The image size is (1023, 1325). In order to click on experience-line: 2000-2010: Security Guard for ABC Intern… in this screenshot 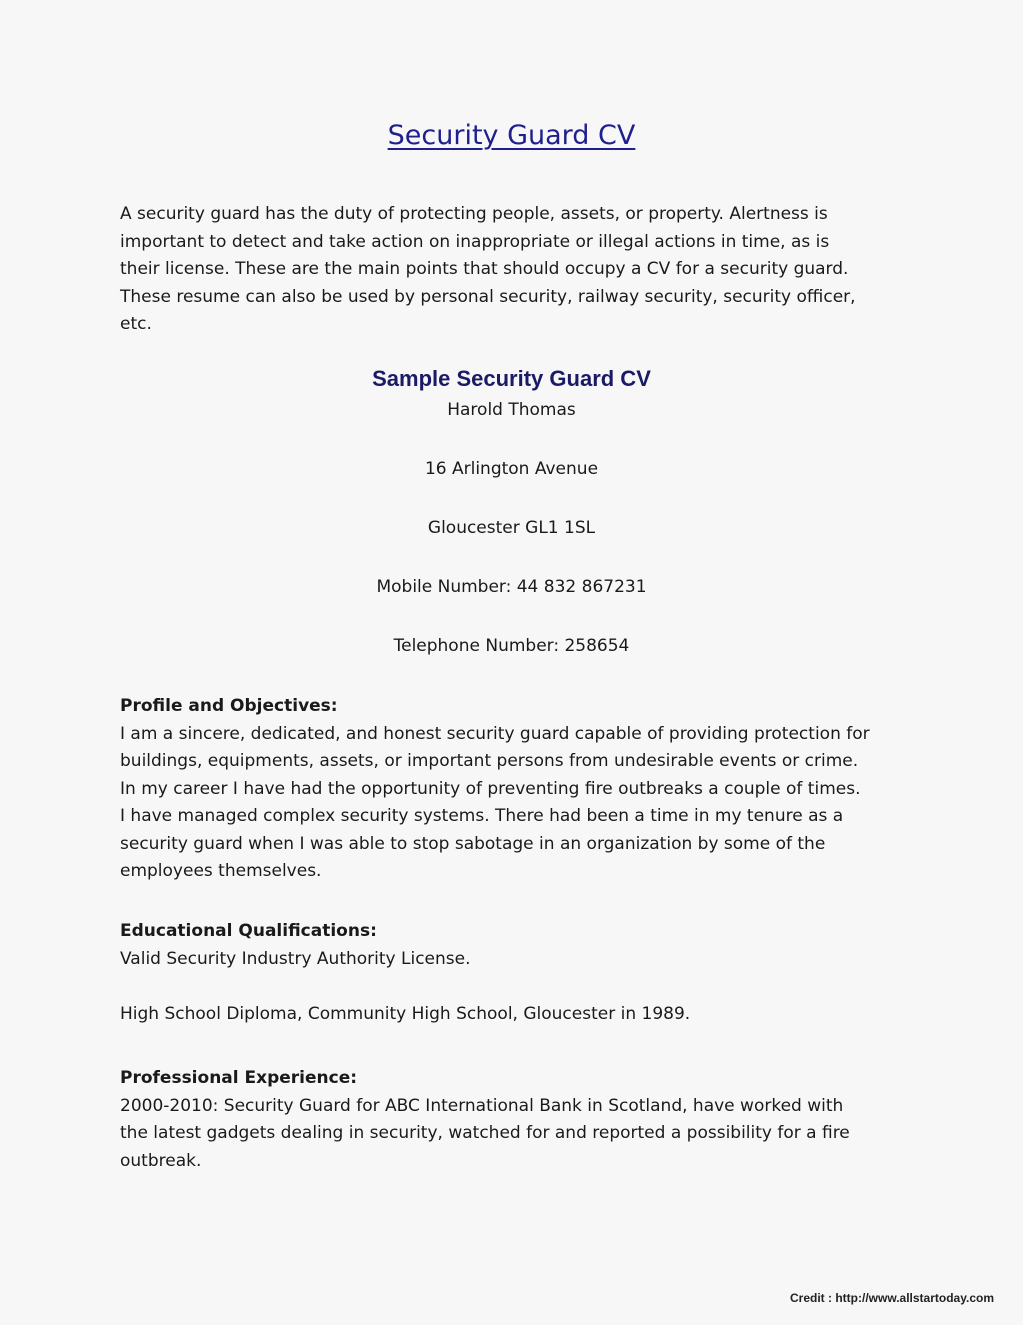, I will do `click(482, 1105)`.